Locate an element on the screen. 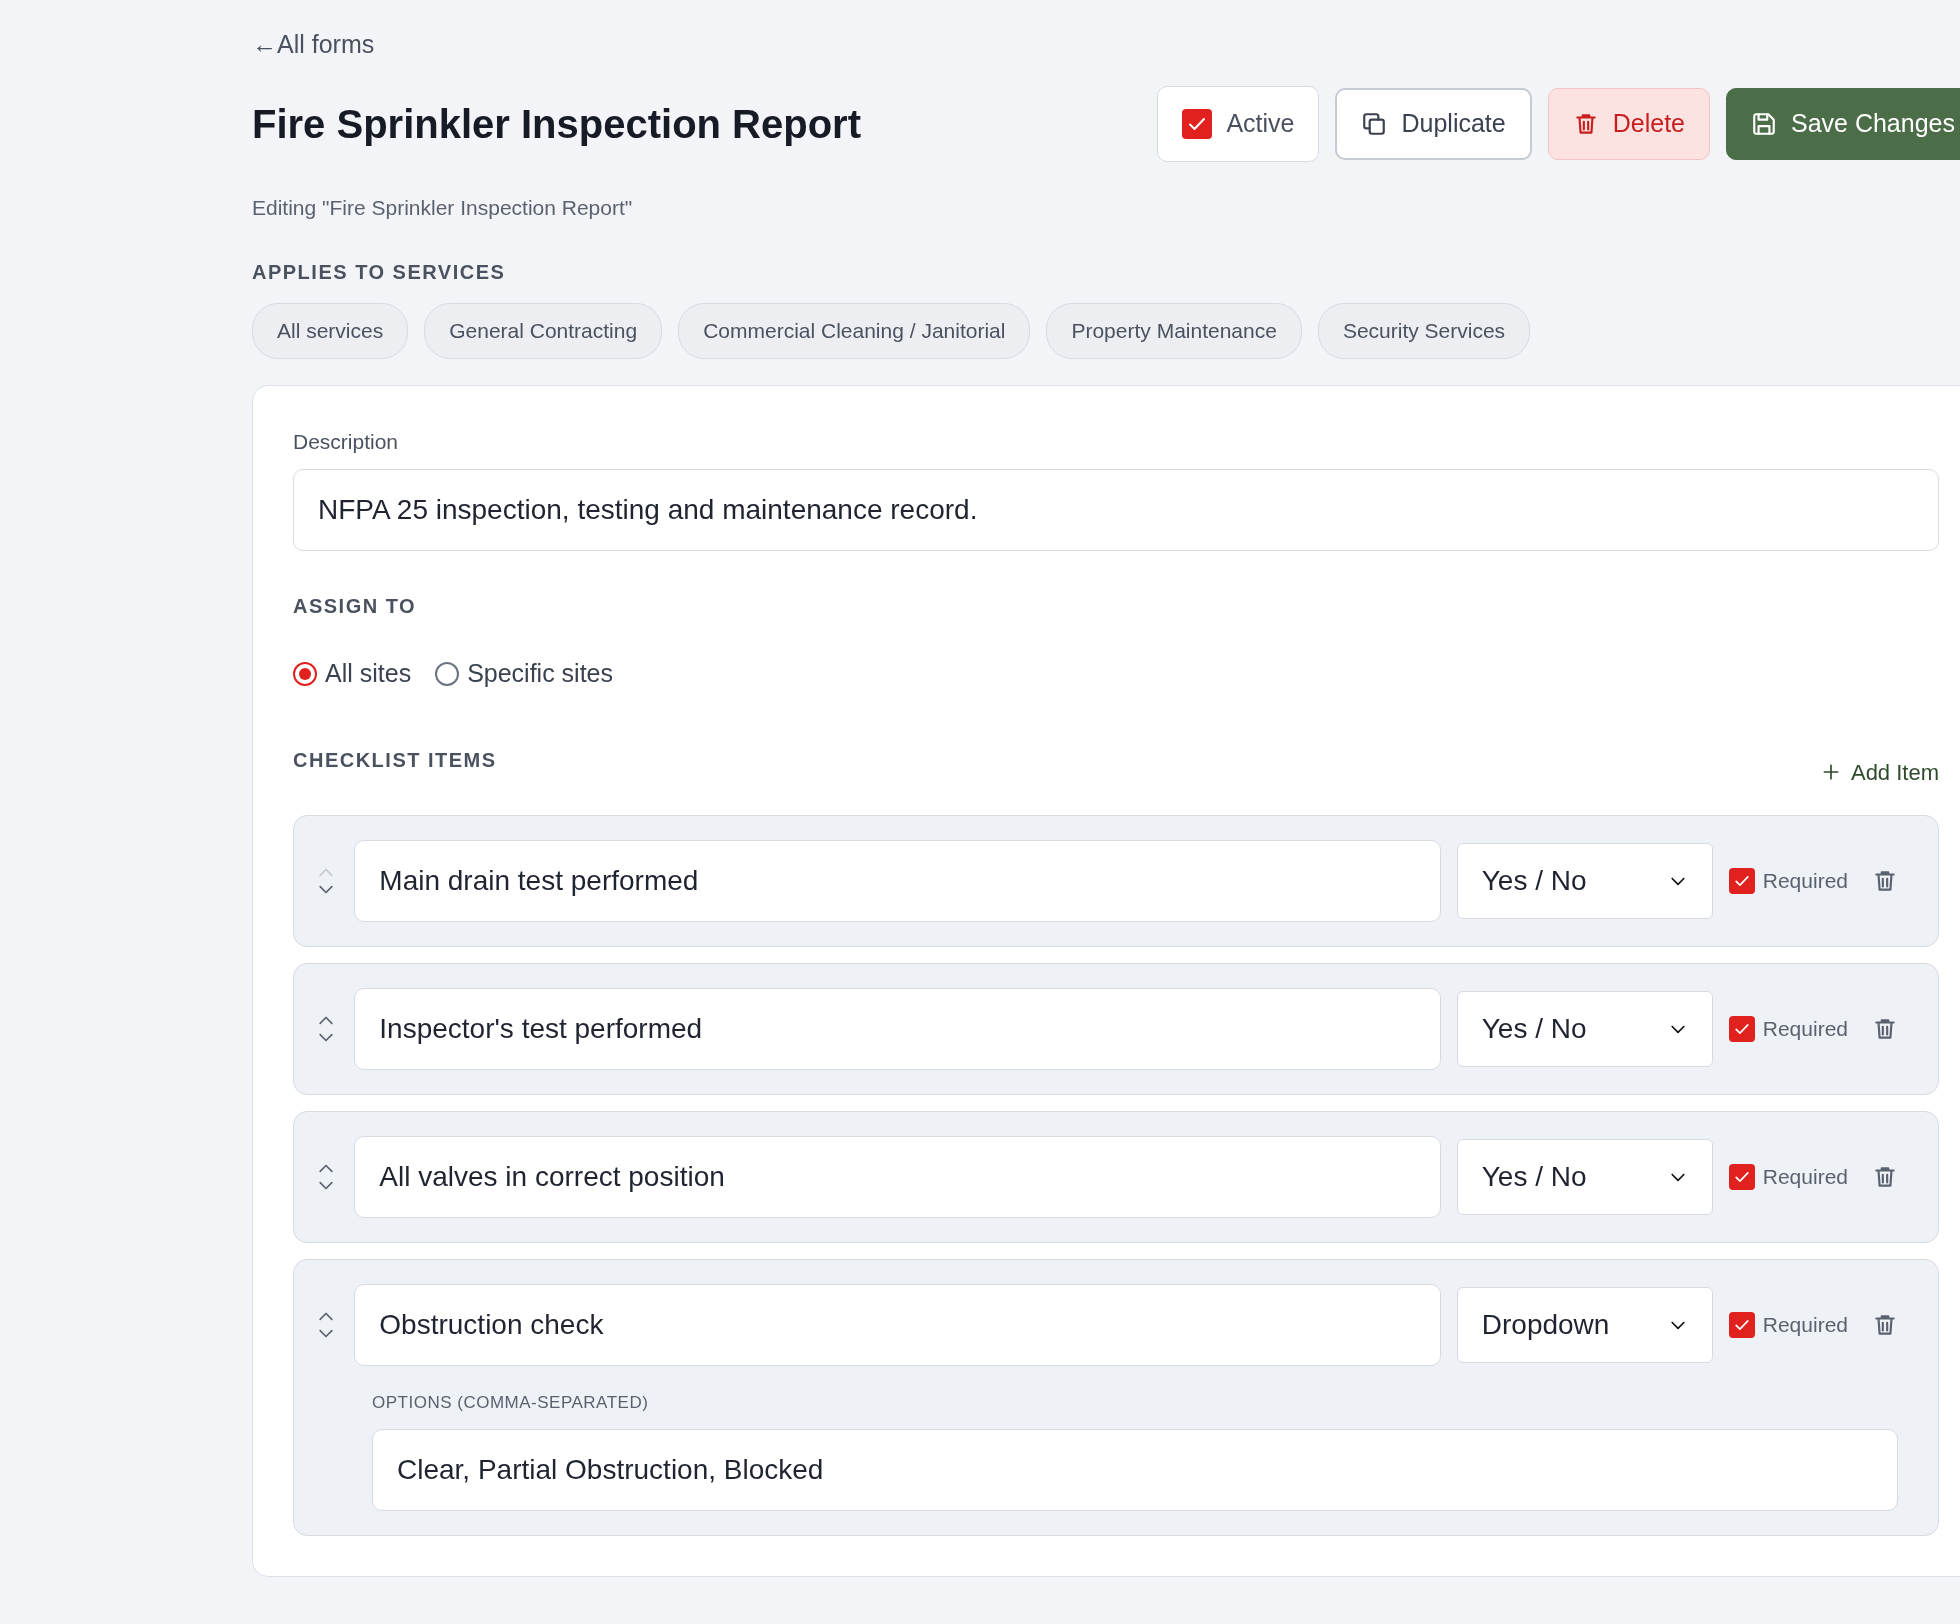 Image resolution: width=1960 pixels, height=1624 pixels. item-label-field: Inspector's test performed is located at coordinates (897, 1028).